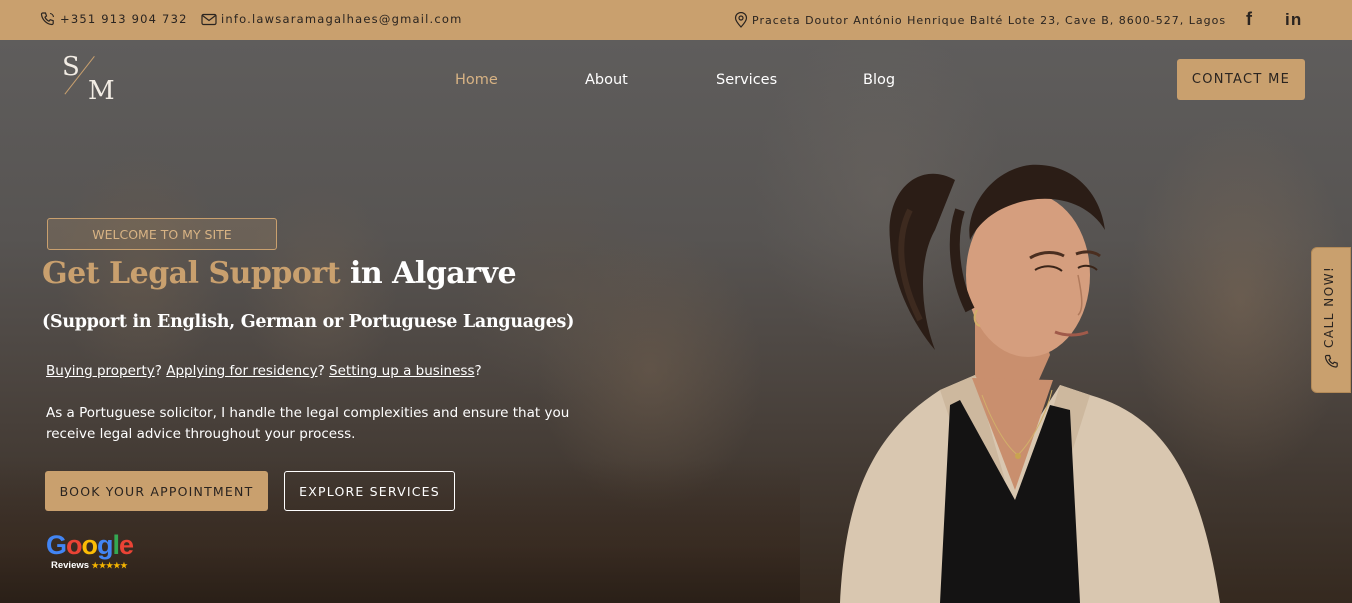 This screenshot has height=603, width=1352. What do you see at coordinates (476, 80) in the screenshot?
I see `nav-home: Home` at bounding box center [476, 80].